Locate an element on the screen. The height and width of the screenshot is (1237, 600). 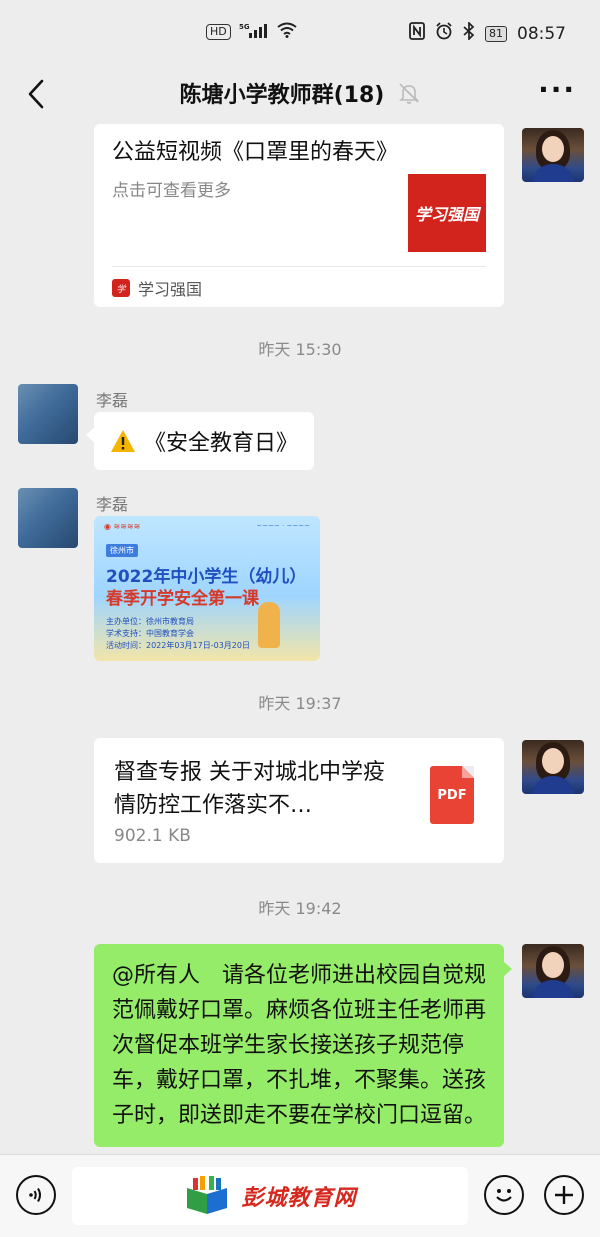
nfc-icon is located at coordinates (417, 33).